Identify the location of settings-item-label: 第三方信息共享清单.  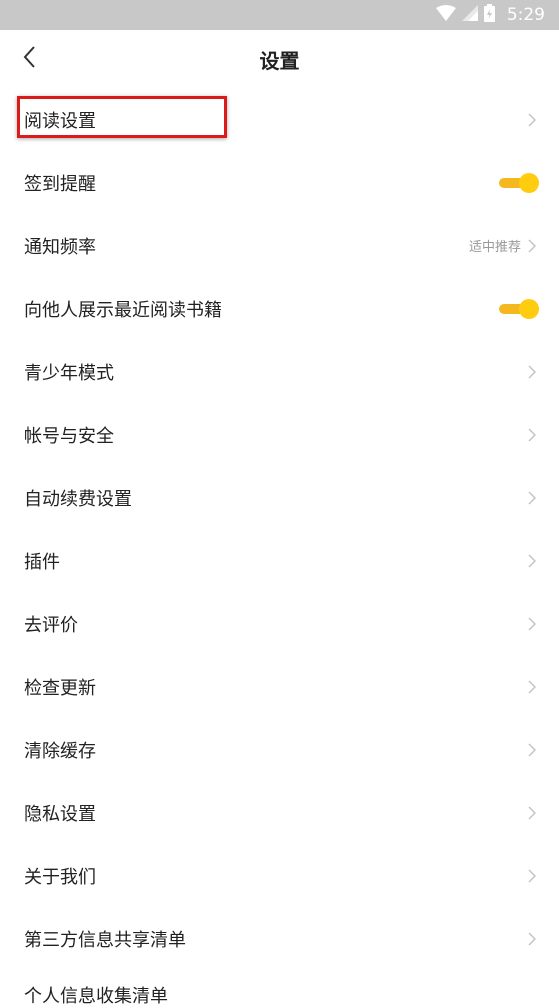
(105, 940).